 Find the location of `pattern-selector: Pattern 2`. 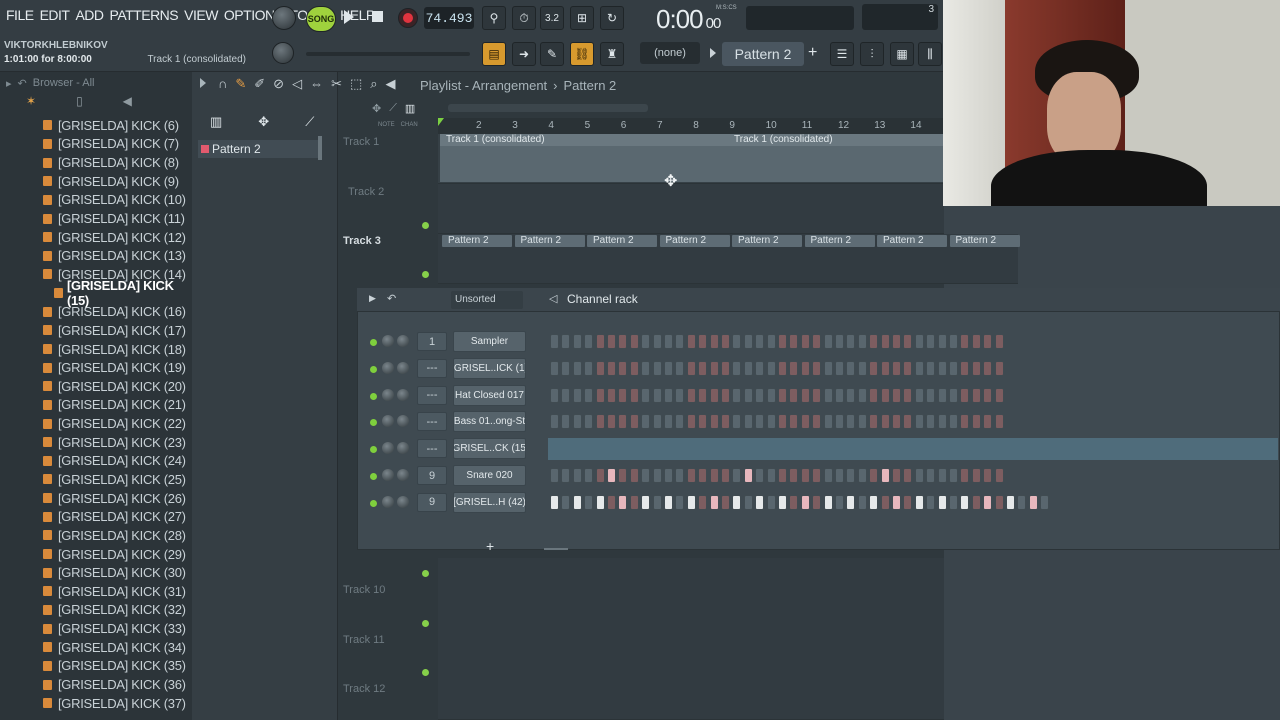

pattern-selector: Pattern 2 is located at coordinates (763, 54).